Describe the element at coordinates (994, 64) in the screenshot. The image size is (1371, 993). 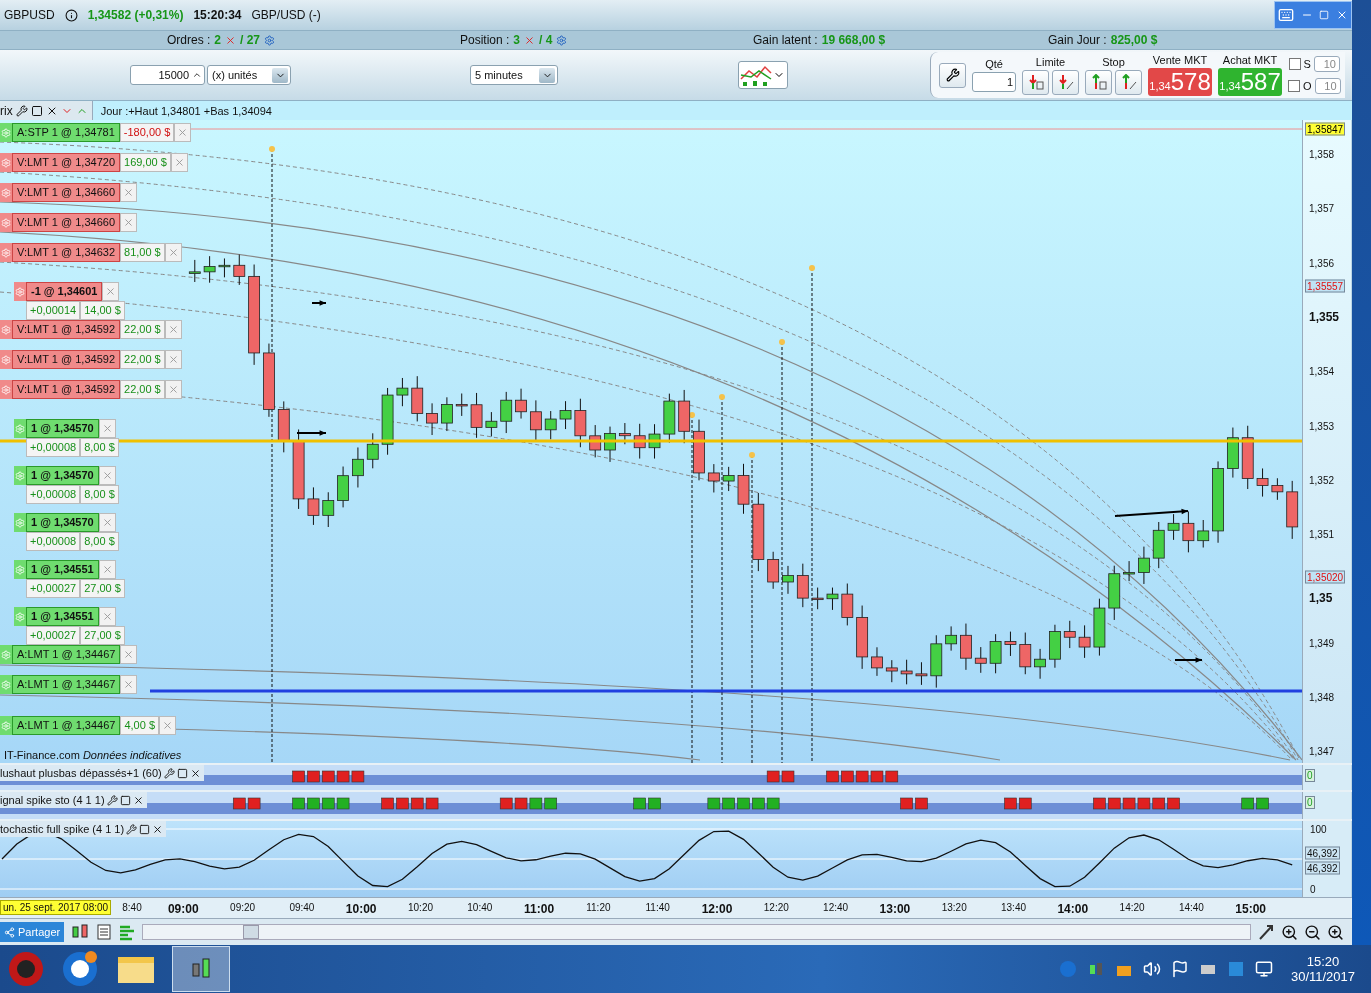
I see `quantity-label: Qté` at that location.